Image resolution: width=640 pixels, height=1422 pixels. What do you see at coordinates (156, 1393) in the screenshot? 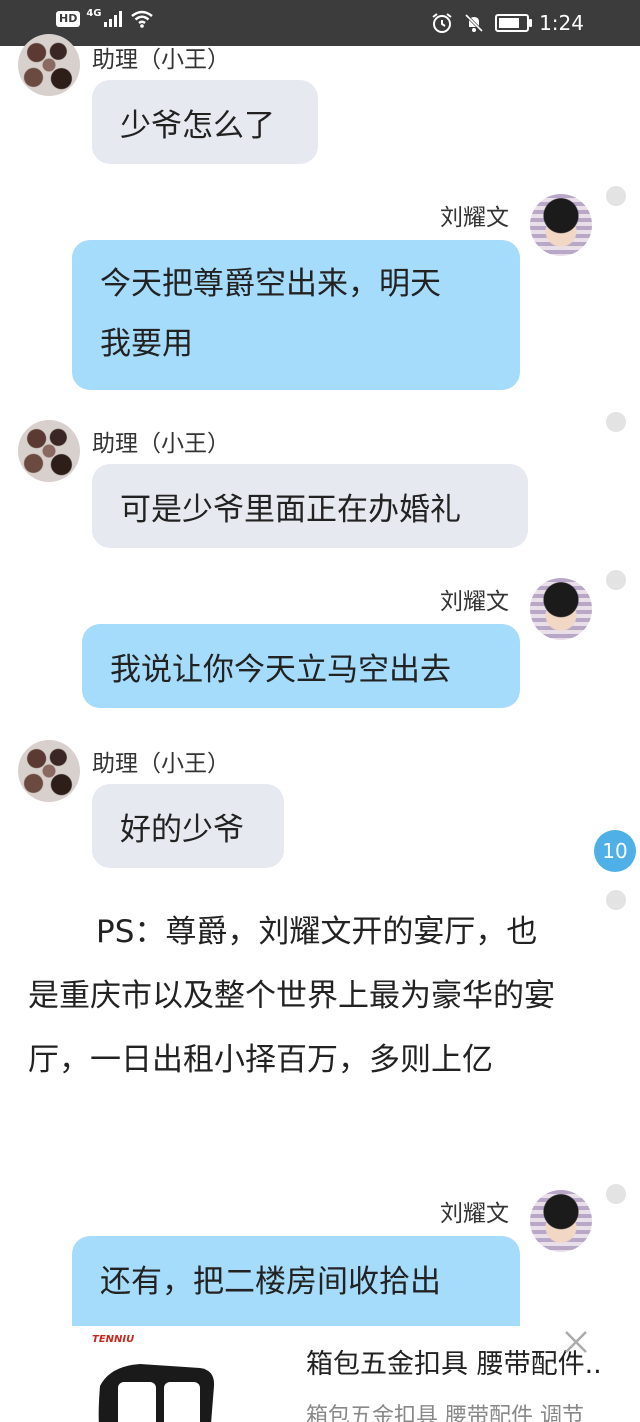
I see `buckle-product-image` at bounding box center [156, 1393].